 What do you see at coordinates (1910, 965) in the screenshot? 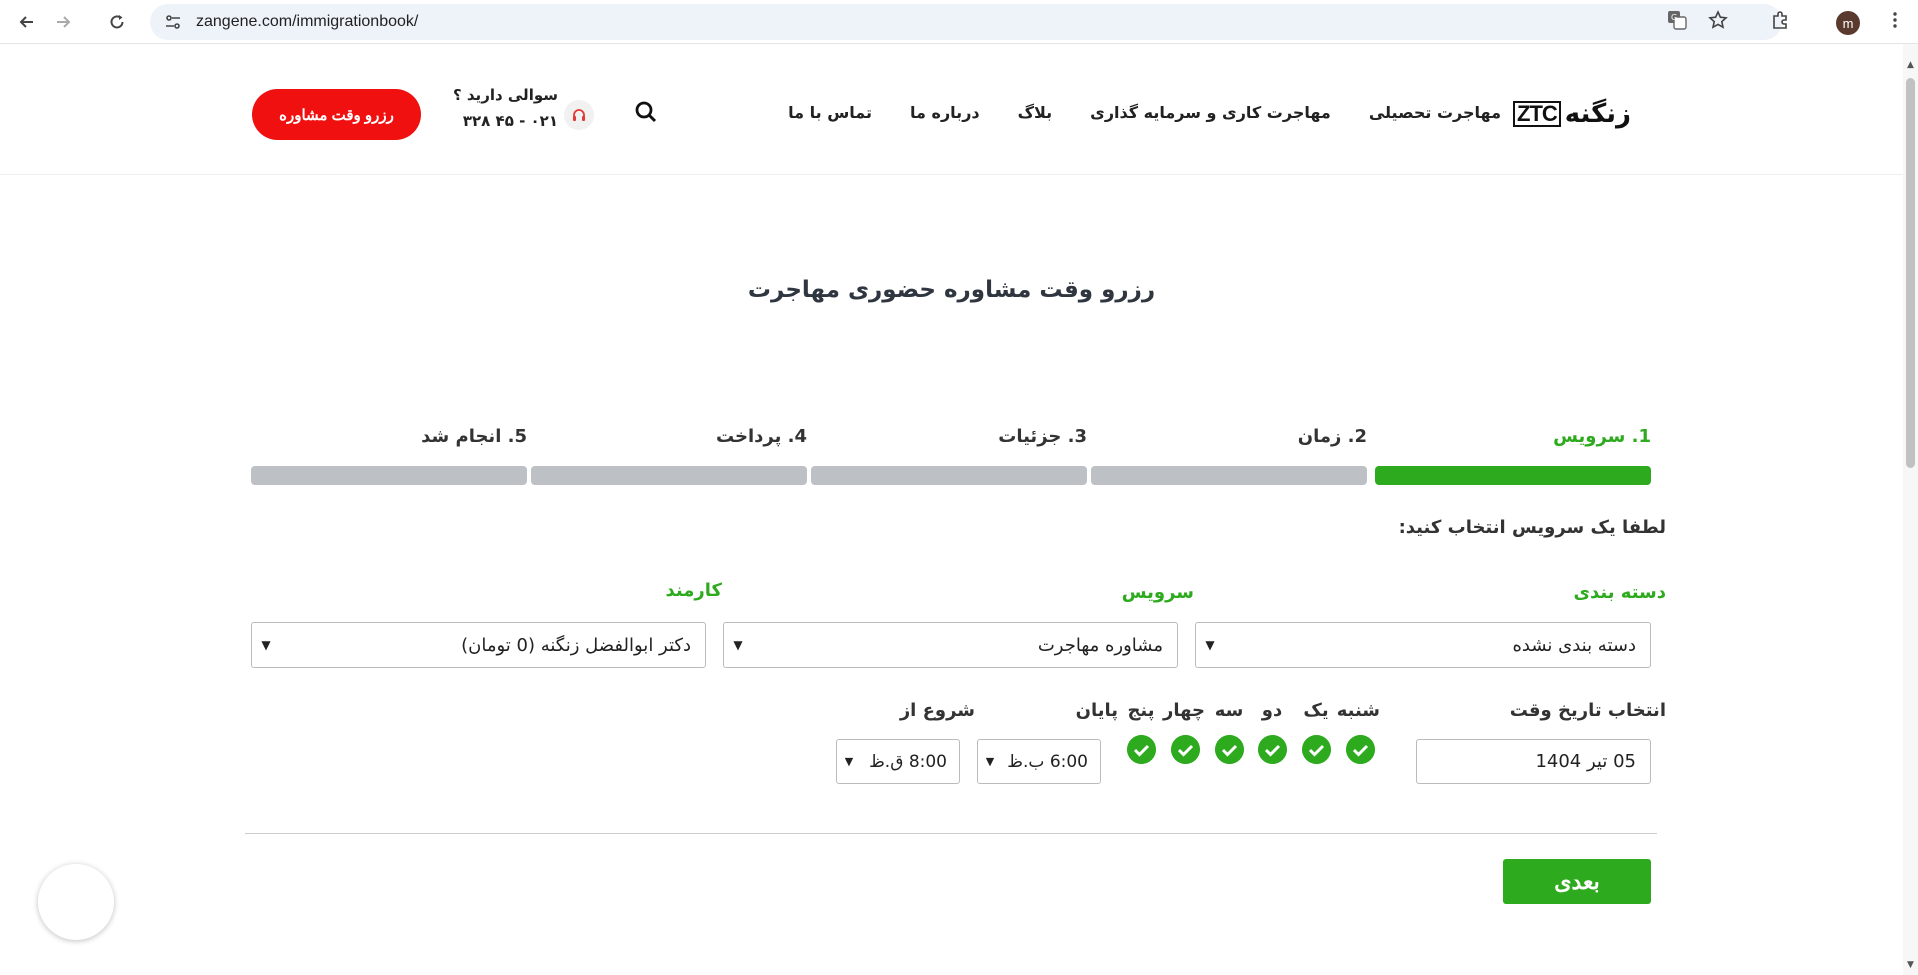
I see `scroll-down-icon: ▼` at bounding box center [1910, 965].